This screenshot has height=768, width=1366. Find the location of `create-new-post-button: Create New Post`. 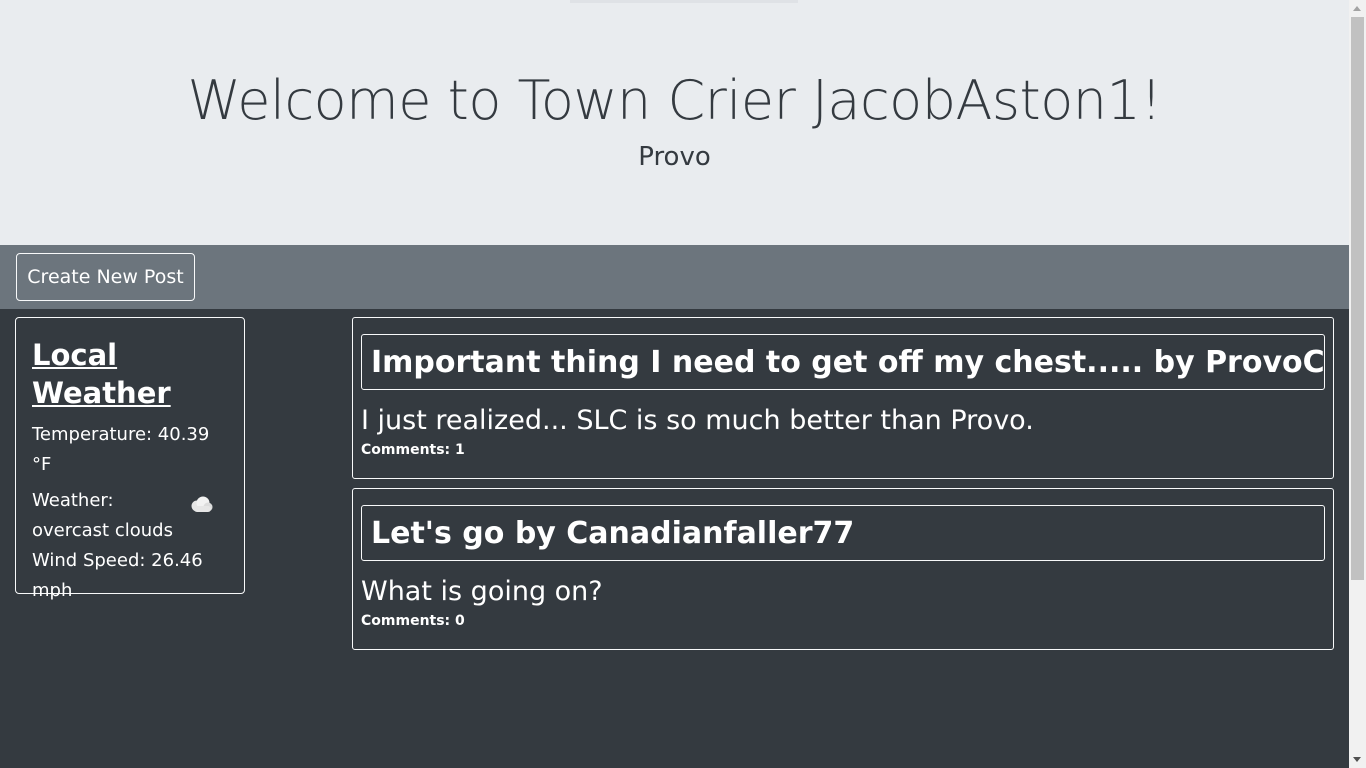

create-new-post-button: Create New Post is located at coordinates (105, 277).